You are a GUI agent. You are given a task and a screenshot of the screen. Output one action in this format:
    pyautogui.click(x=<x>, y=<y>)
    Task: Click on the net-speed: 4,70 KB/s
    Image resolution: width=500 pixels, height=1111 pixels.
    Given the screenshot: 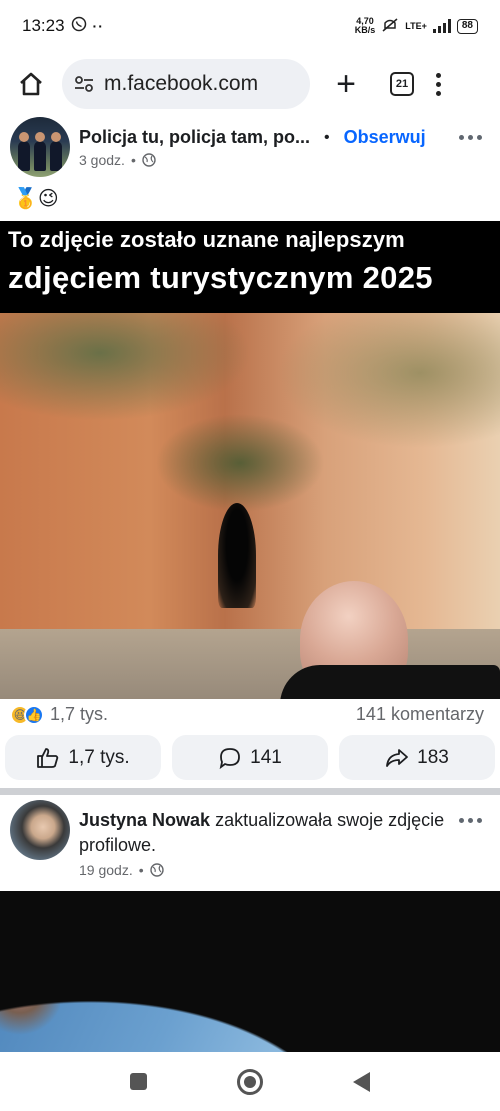 What is the action you would take?
    pyautogui.click(x=365, y=26)
    